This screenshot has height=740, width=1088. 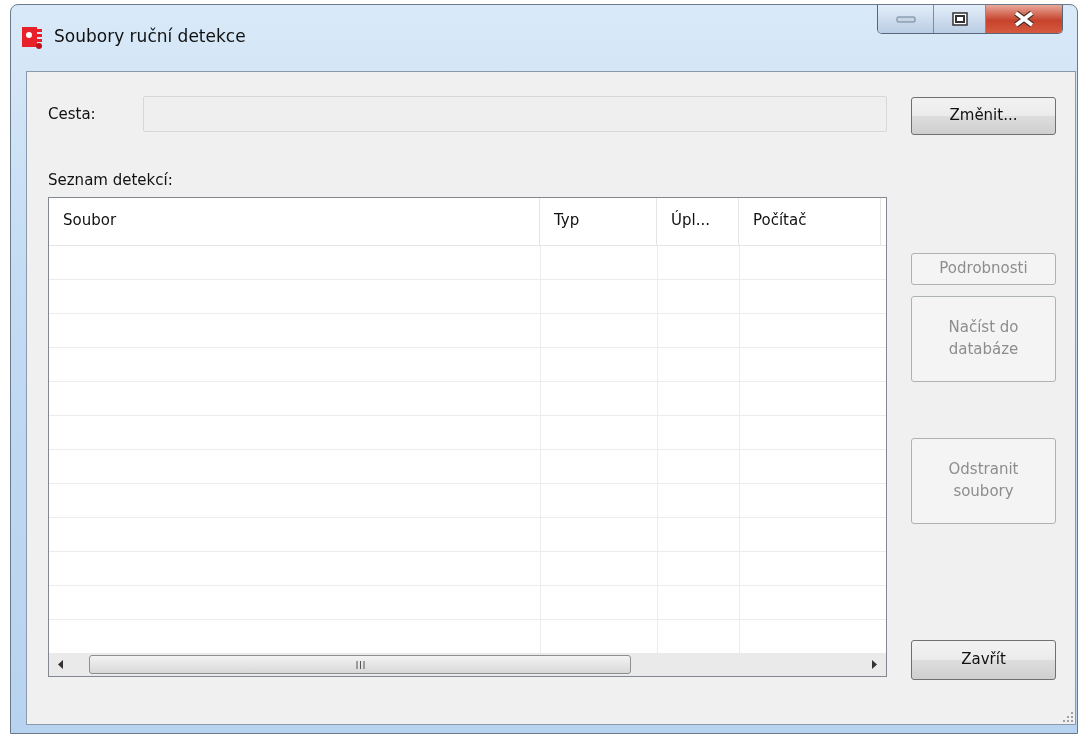 I want to click on horizontal-scrollbar, so click(x=467, y=664).